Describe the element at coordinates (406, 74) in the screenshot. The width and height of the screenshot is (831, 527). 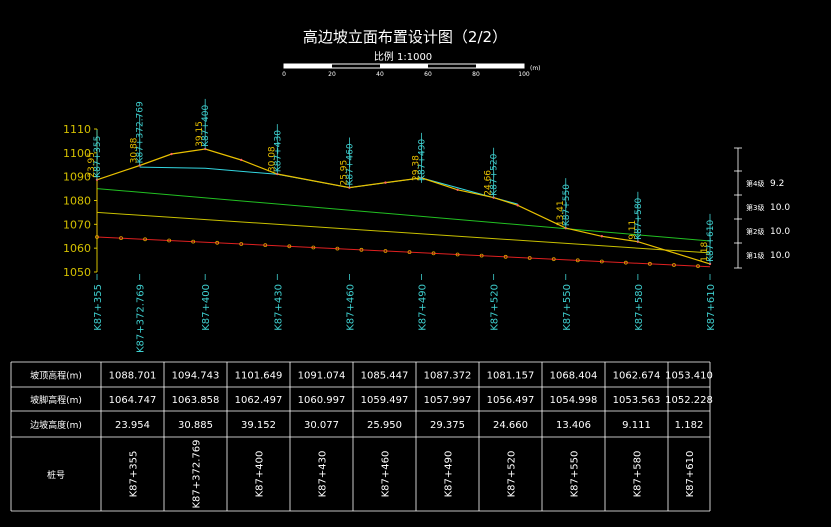
I see `scale-tick-labels: 0 20 40 60 80 100` at that location.